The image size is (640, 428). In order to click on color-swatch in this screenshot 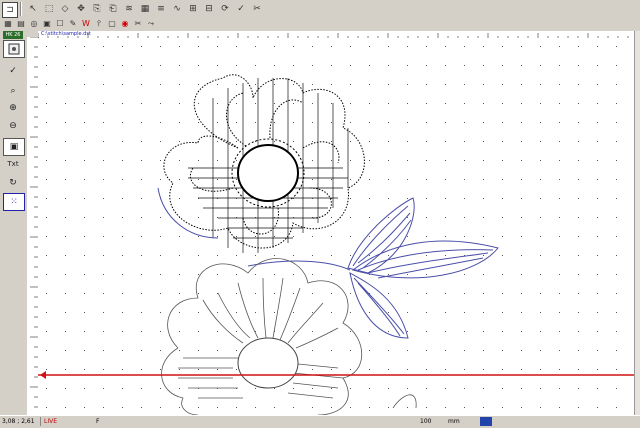, I will do `click(486, 421)`.